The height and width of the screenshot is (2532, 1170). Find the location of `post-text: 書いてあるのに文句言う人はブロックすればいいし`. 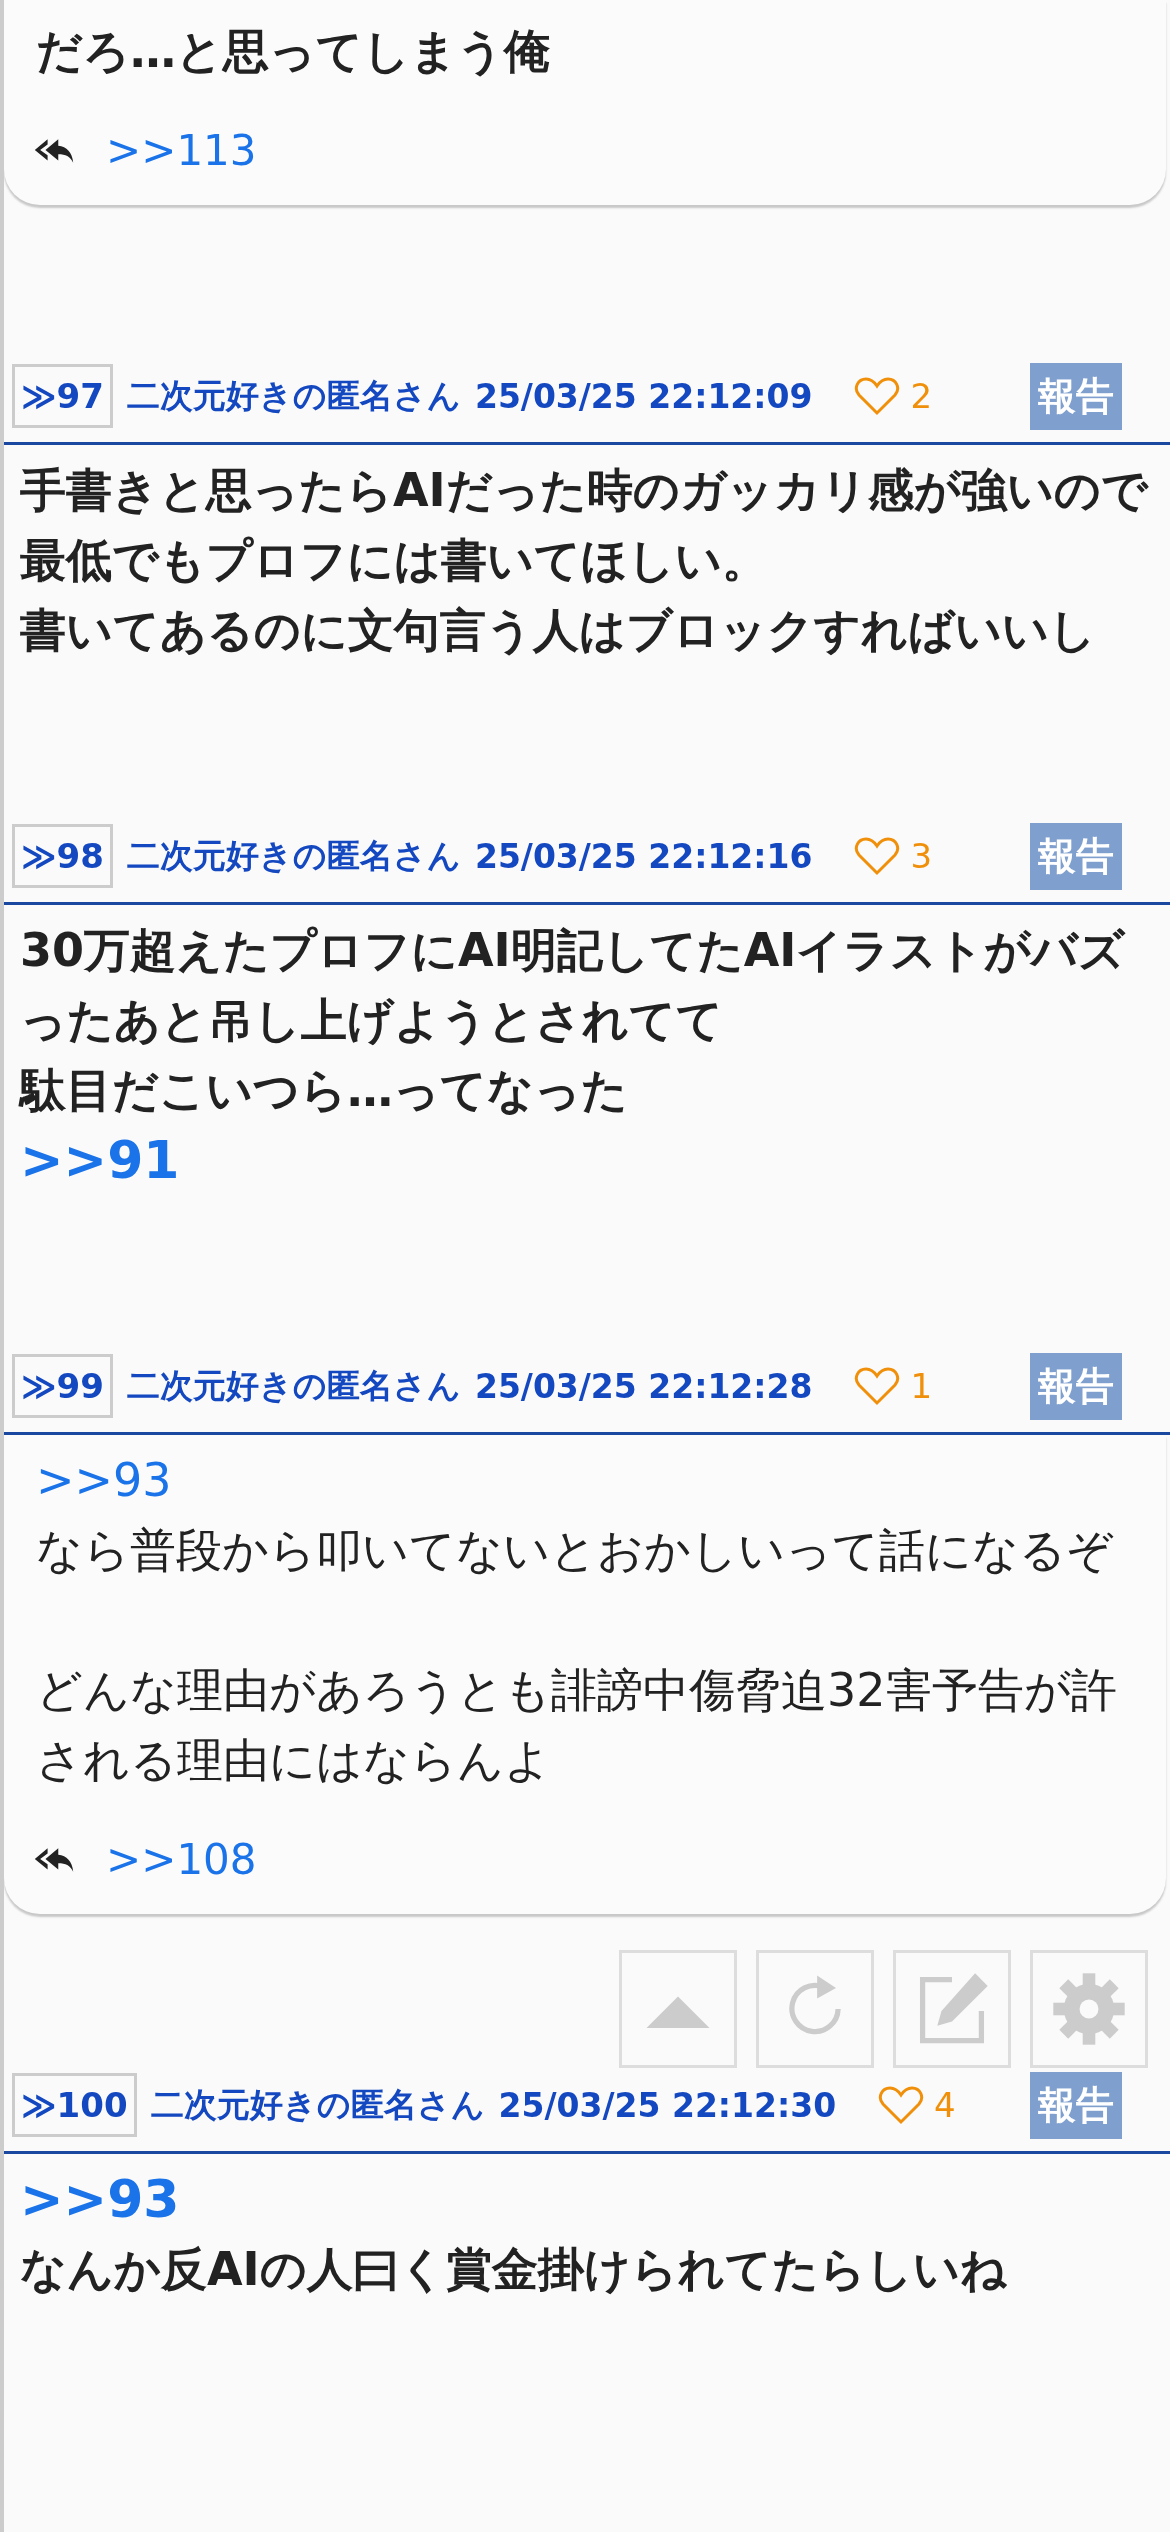

post-text: 書いてあるのに文句言う人はブロックすればいいし is located at coordinates (558, 630).